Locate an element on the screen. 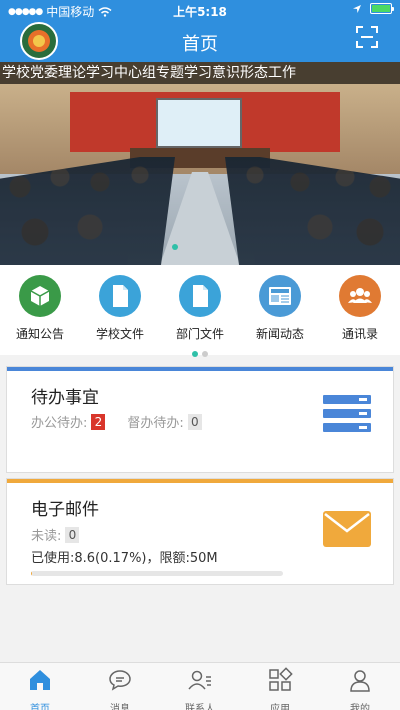 This screenshot has height=710, width=400. status-right is located at coordinates (373, 8).